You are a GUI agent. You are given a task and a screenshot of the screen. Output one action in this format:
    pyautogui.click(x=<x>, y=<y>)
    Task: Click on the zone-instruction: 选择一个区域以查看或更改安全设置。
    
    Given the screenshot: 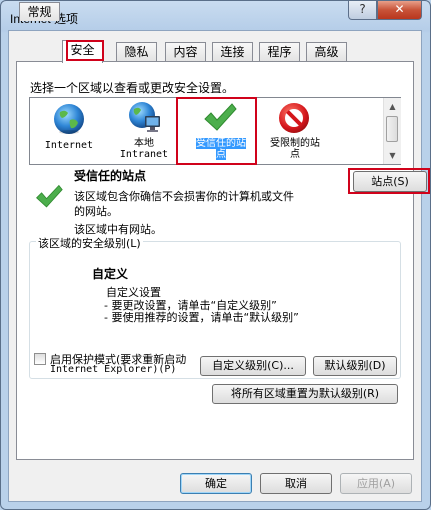 What is the action you would take?
    pyautogui.click(x=132, y=88)
    